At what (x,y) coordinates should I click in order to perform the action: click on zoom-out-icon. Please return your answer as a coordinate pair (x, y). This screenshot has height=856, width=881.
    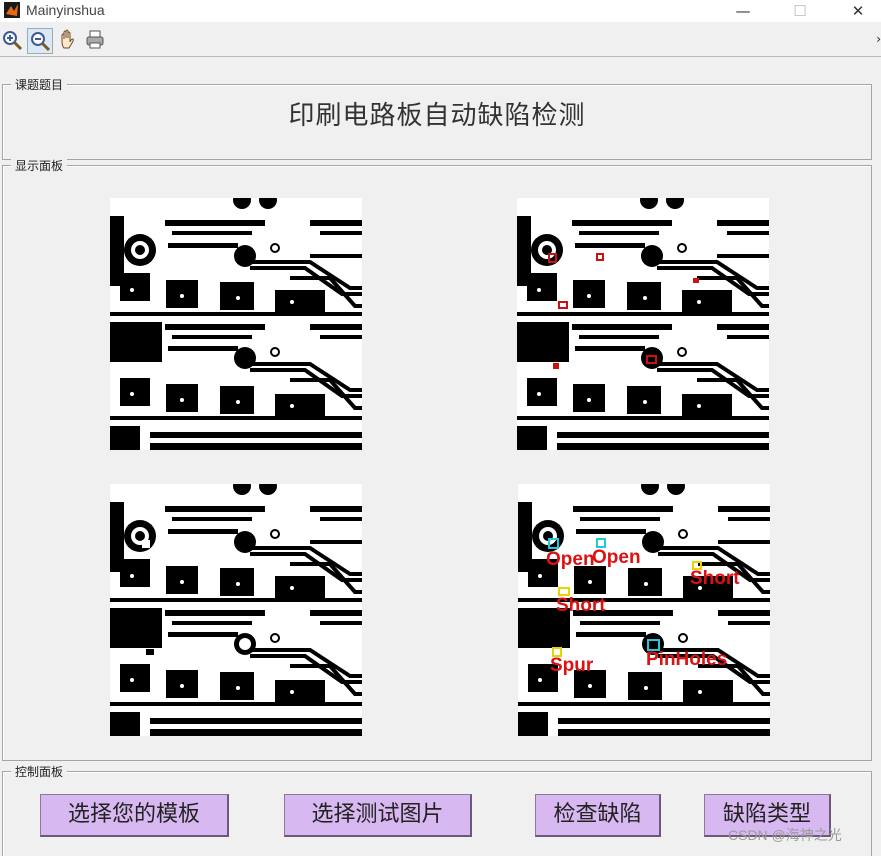
    Looking at the image, I should click on (40, 41).